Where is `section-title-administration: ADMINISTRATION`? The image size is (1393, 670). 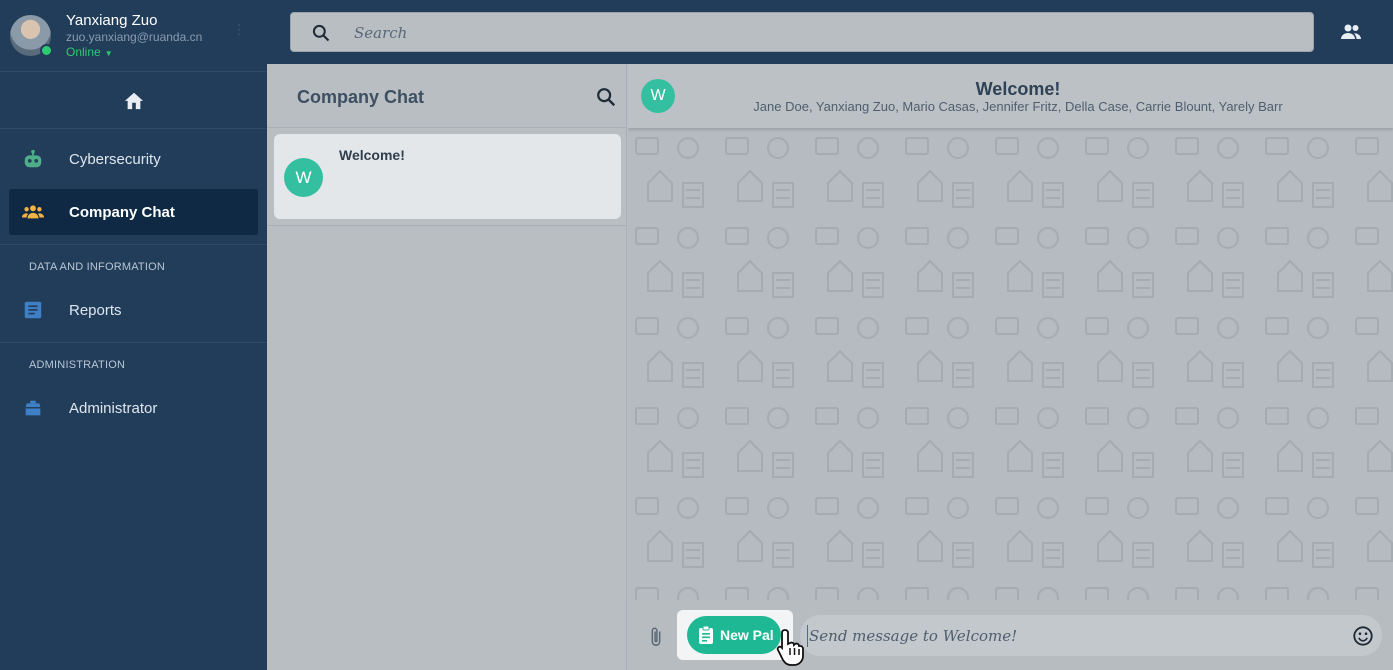 section-title-administration: ADMINISTRATION is located at coordinates (77, 365).